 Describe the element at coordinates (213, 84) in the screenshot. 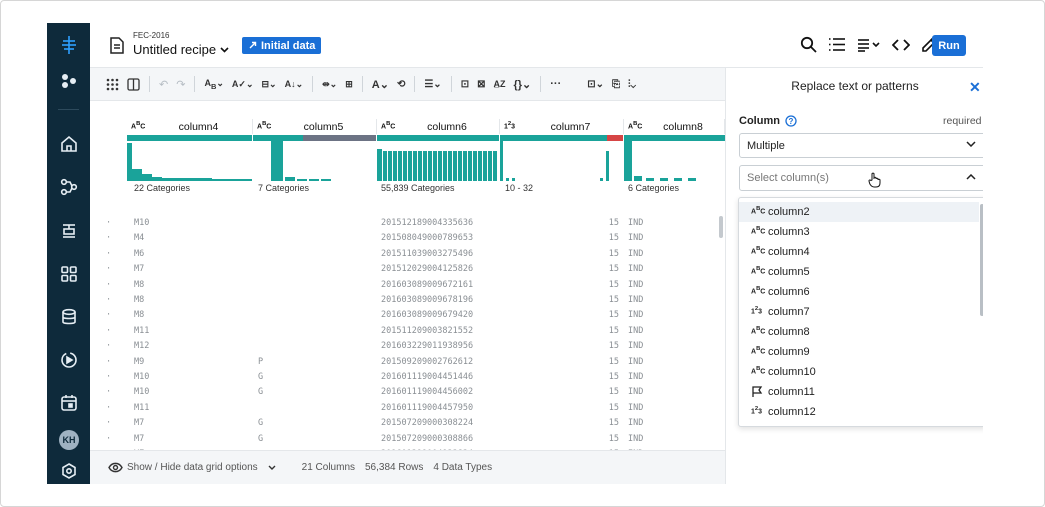

I see `change-type-icon: AB⌄` at that location.